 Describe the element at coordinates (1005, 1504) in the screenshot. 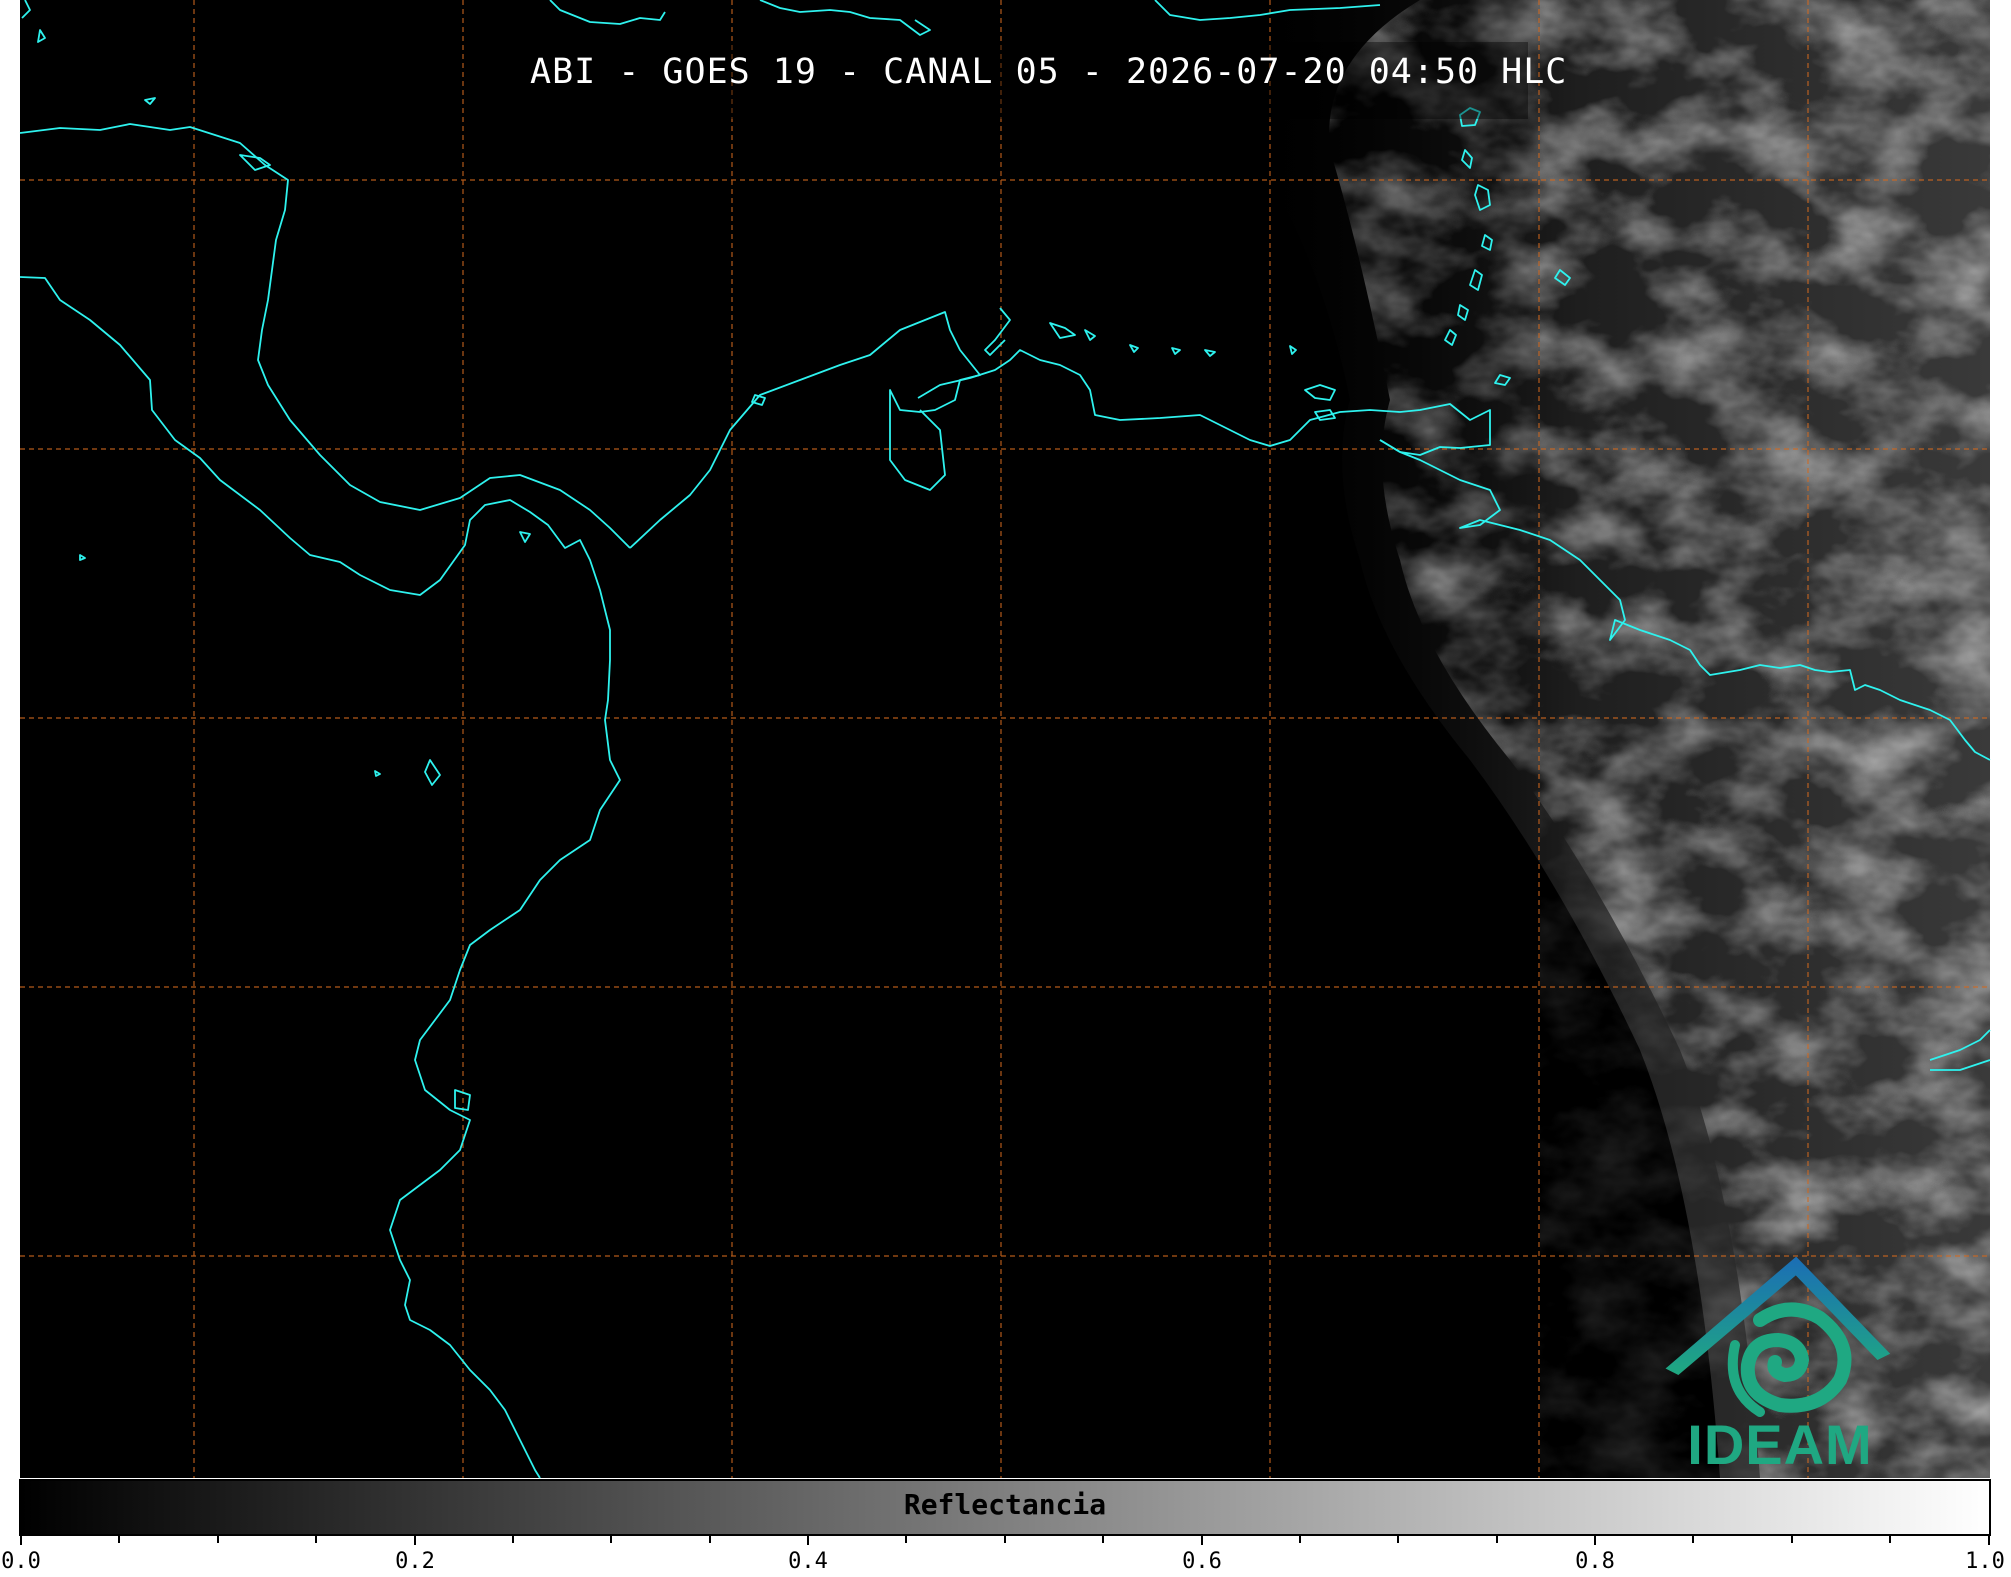

I see `colorbar-label: Reflectancia` at that location.